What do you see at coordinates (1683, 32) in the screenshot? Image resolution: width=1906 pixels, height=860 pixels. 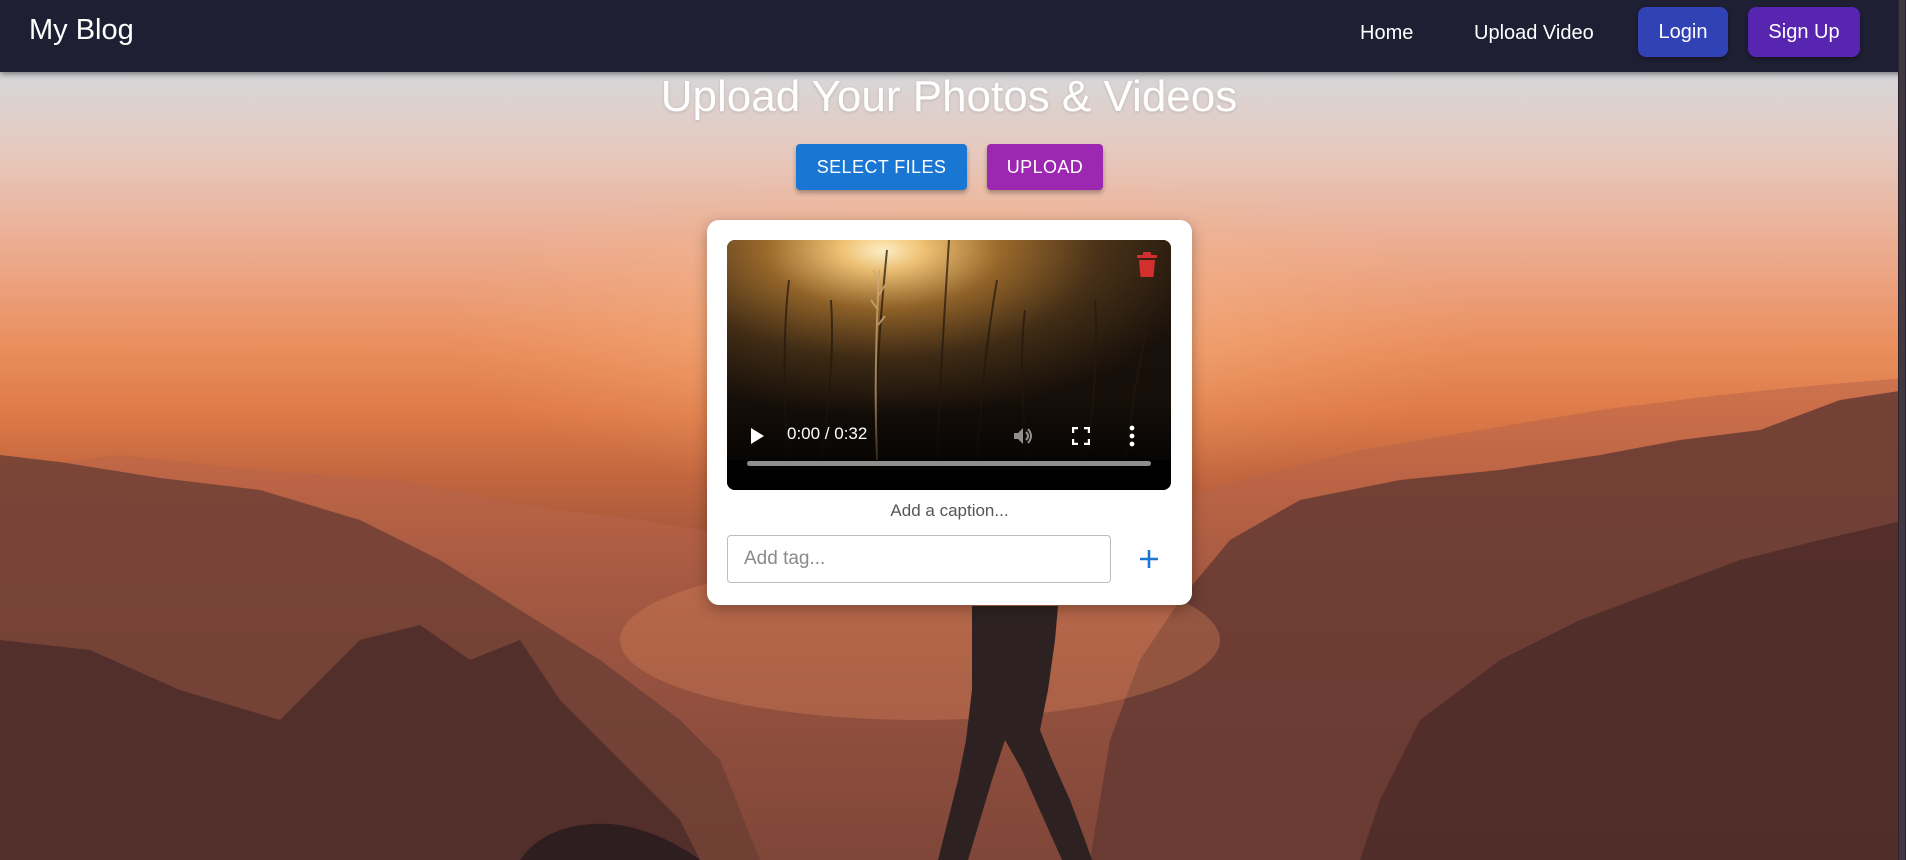 I see `login-button: Login` at bounding box center [1683, 32].